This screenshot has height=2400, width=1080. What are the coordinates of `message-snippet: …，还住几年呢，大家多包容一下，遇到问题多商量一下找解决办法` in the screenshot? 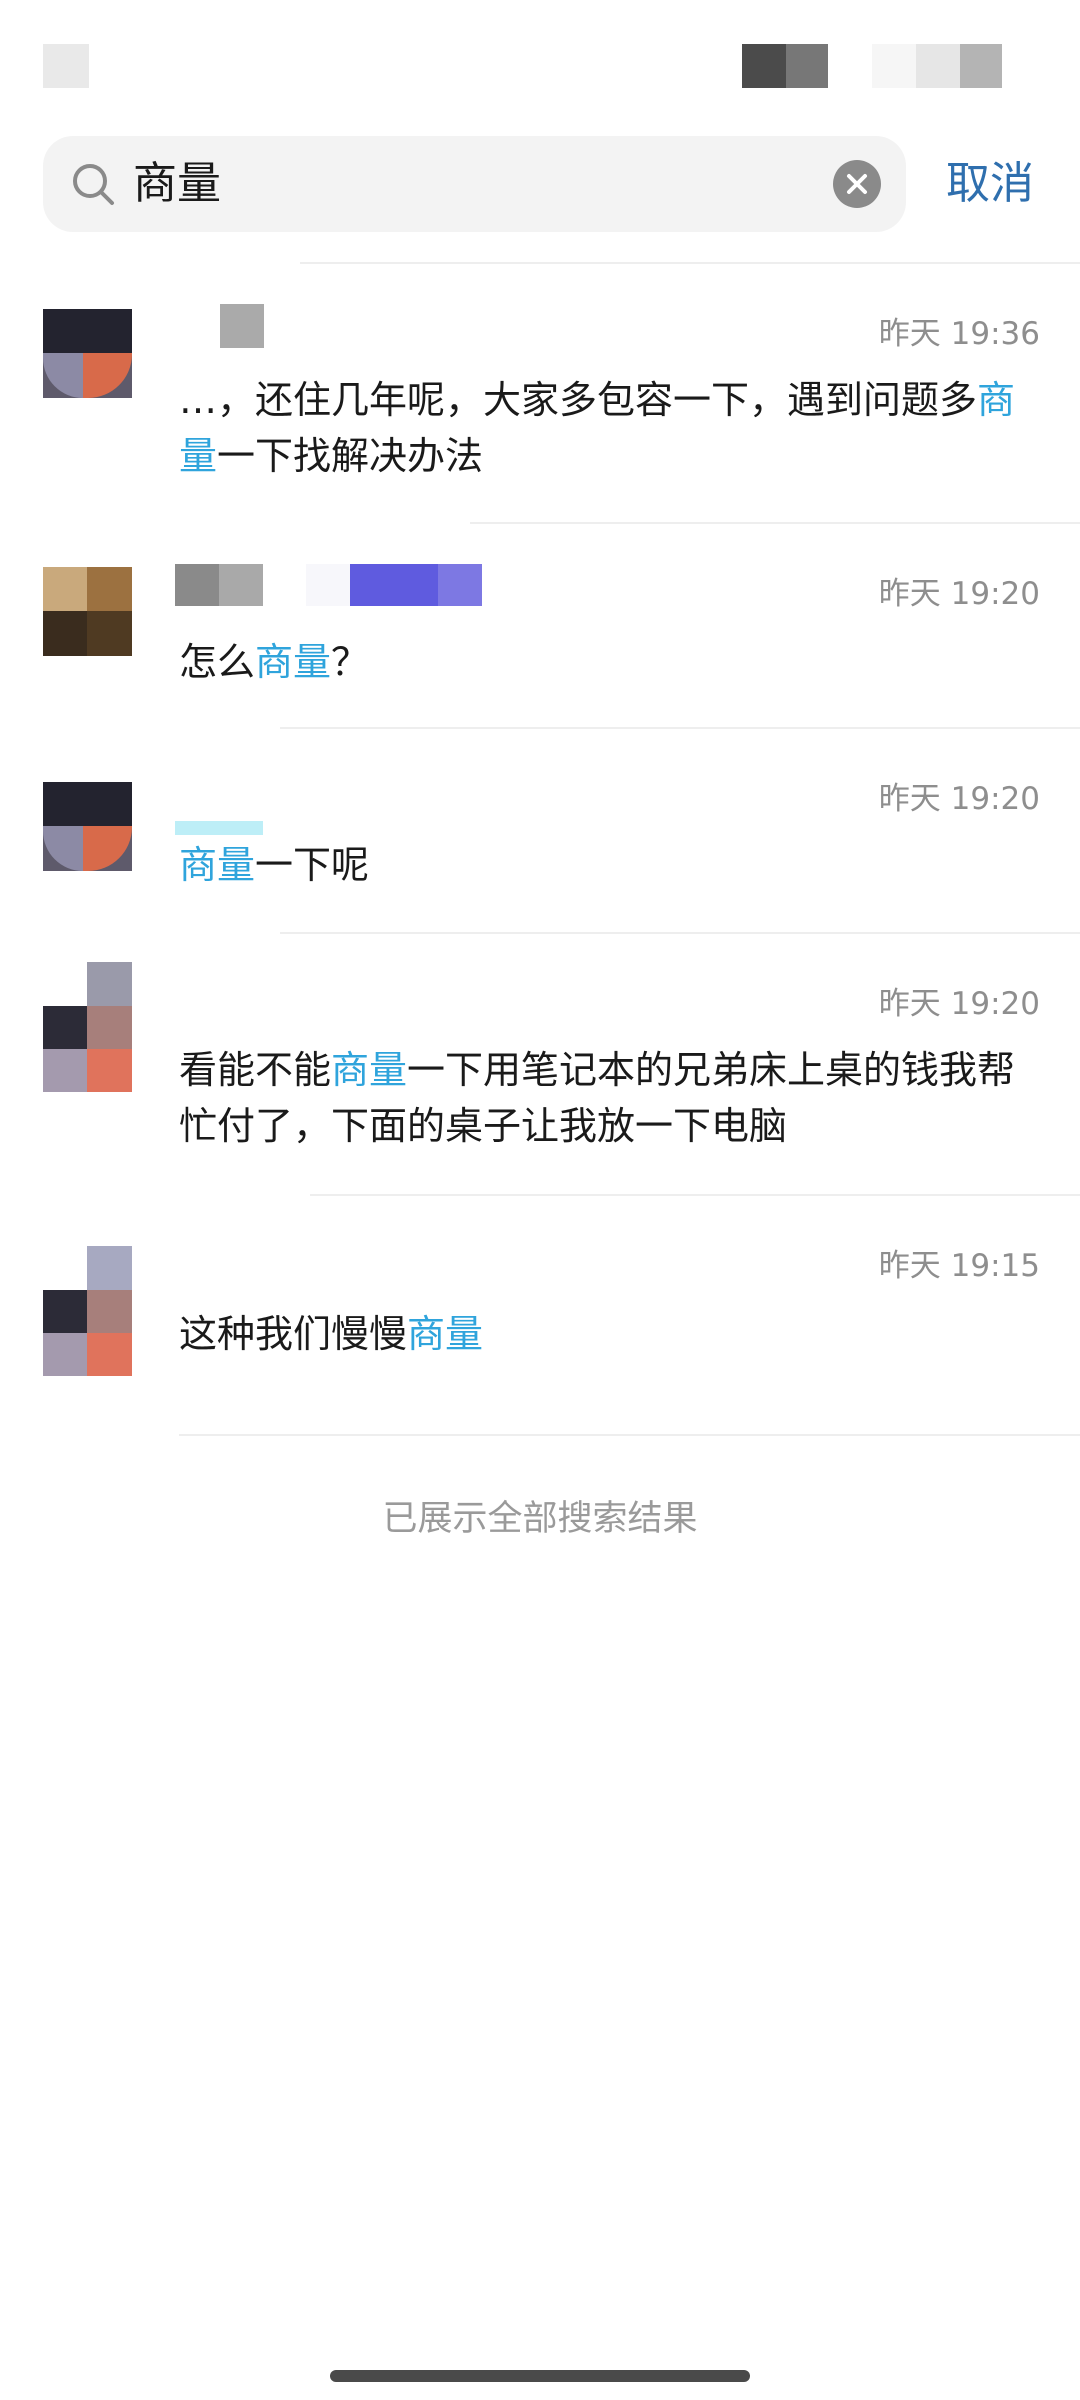 It's located at (597, 428).